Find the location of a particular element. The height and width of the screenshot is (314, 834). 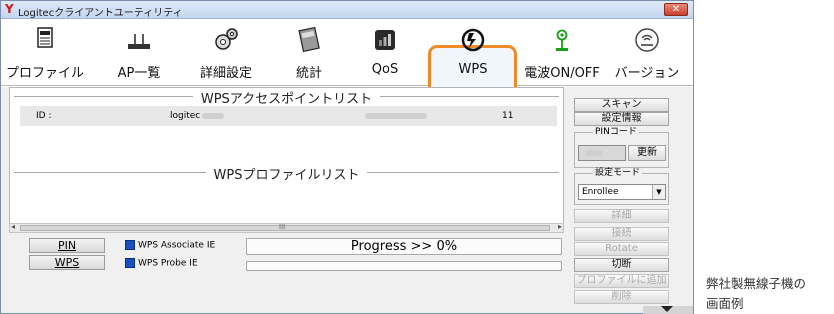

wps-icon is located at coordinates (473, 40).